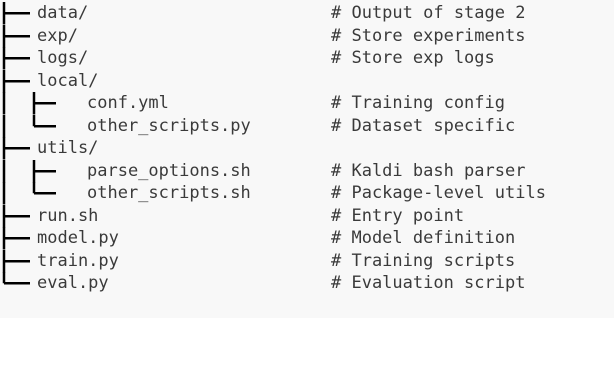 Image resolution: width=614 pixels, height=385 pixels. What do you see at coordinates (78, 260) in the screenshot?
I see `tree-entry-name: train.py` at bounding box center [78, 260].